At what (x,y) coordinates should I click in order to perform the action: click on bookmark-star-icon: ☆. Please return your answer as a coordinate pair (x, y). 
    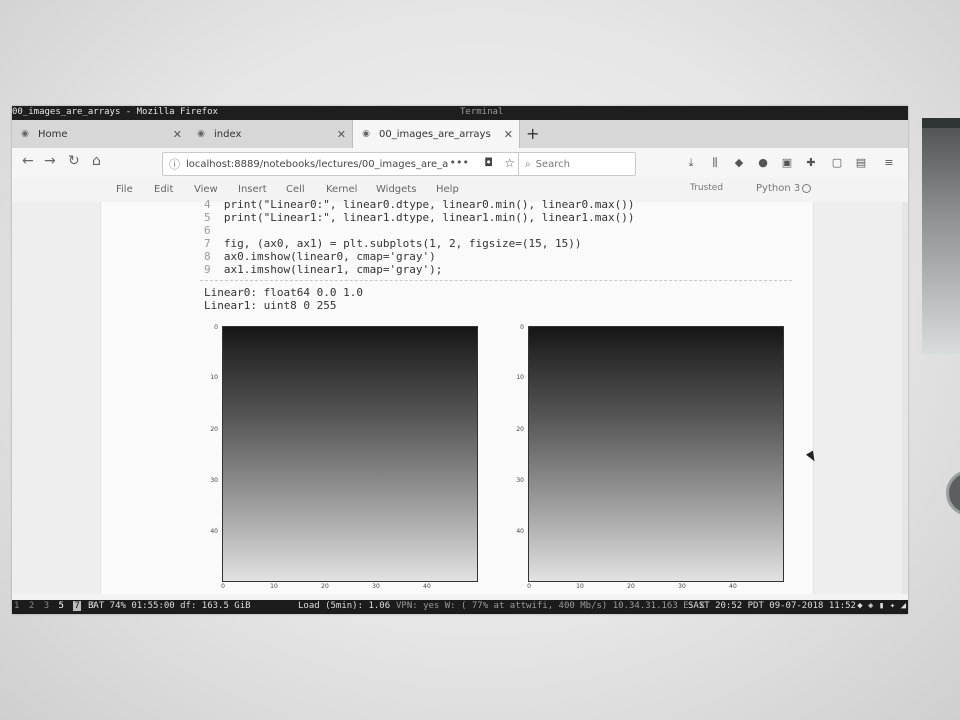
    Looking at the image, I should click on (509, 163).